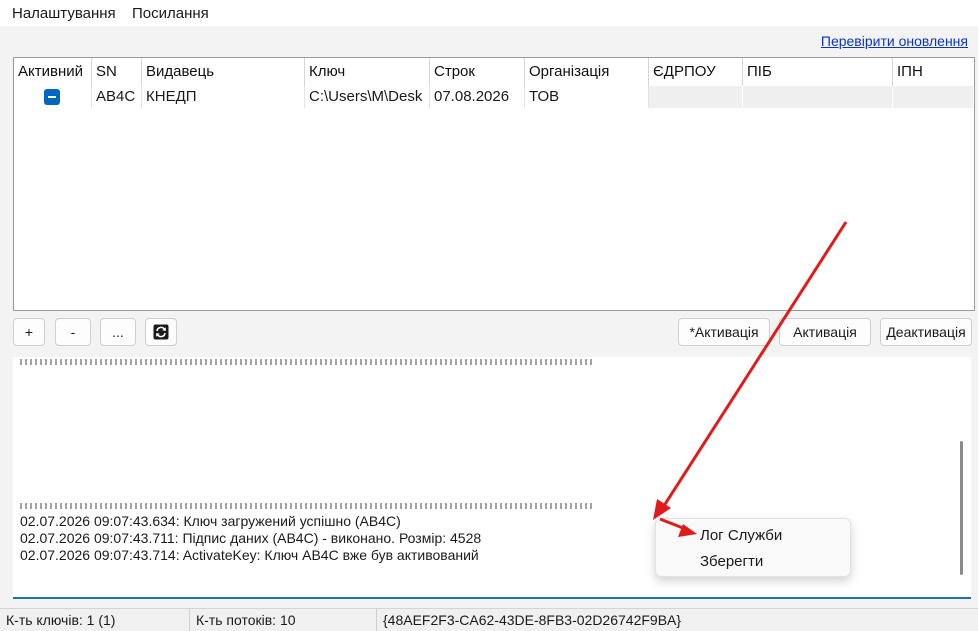  I want to click on column-header-org: Організація, so click(587, 72).